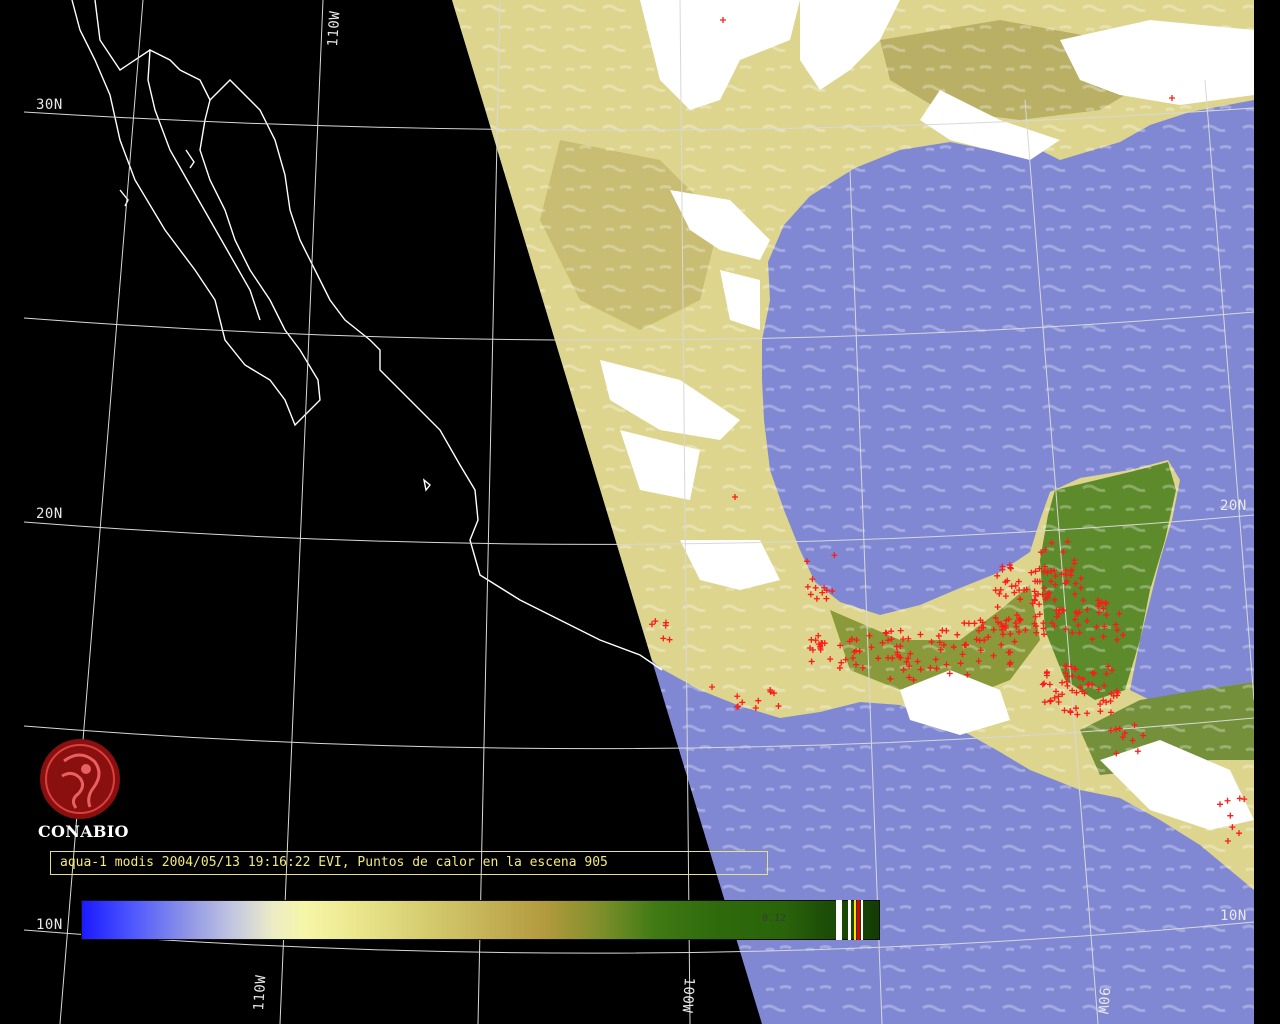 The width and height of the screenshot is (1280, 1024). What do you see at coordinates (1103, 1000) in the screenshot?
I see `lon-label-90w-bottom: 90W` at bounding box center [1103, 1000].